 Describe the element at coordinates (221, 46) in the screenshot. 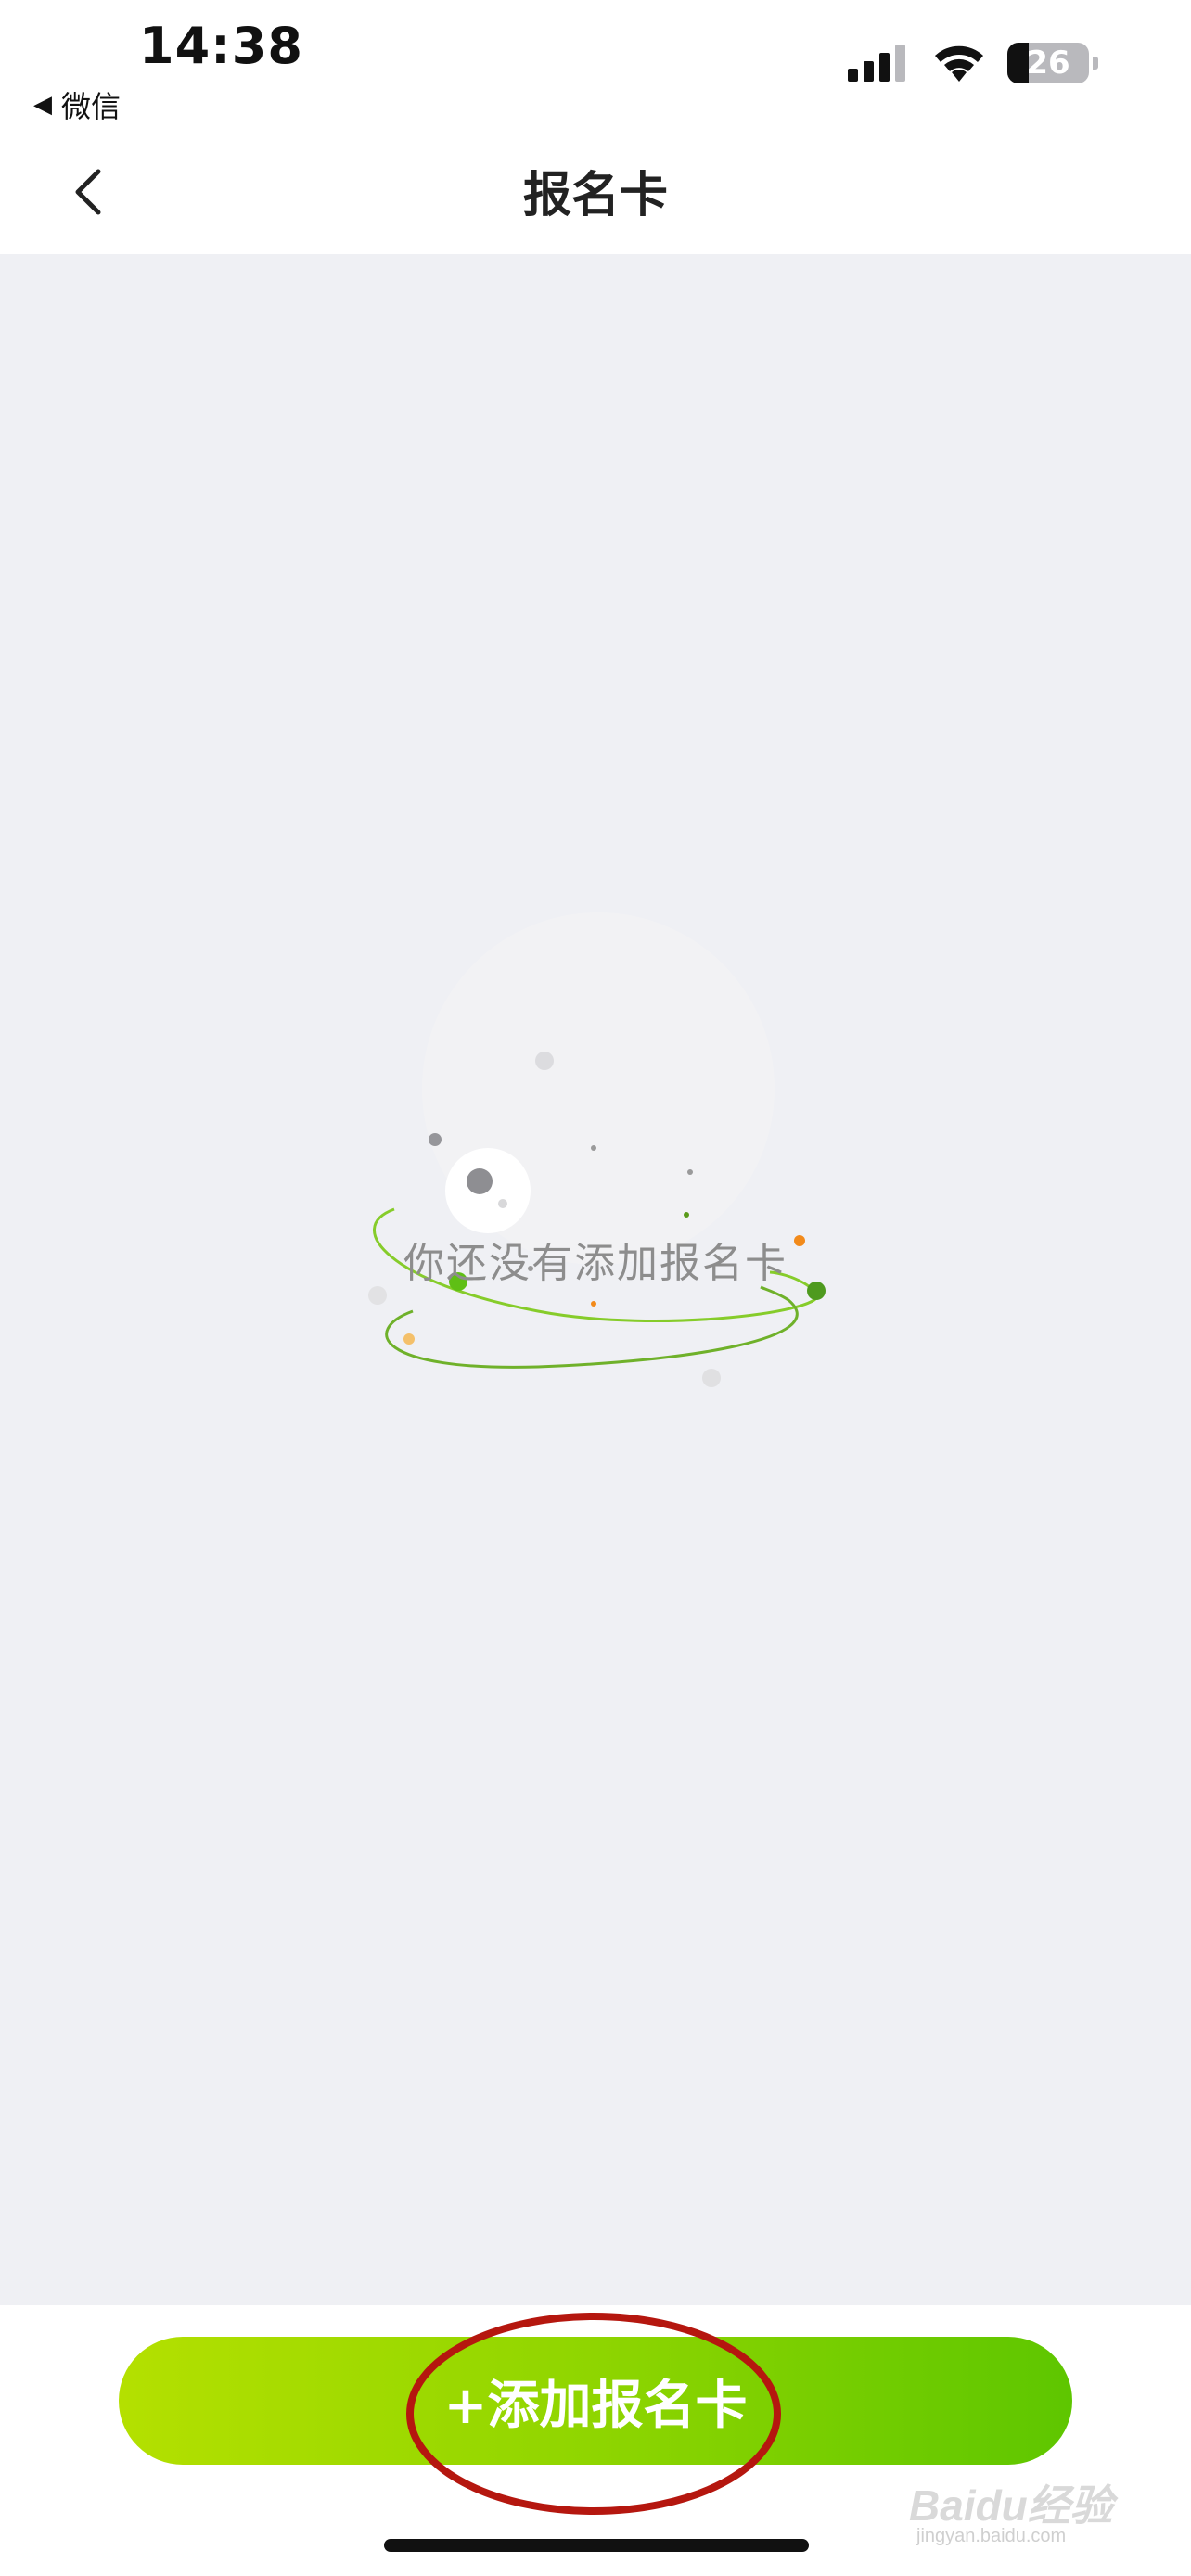

I see `status-time: 14:38` at that location.